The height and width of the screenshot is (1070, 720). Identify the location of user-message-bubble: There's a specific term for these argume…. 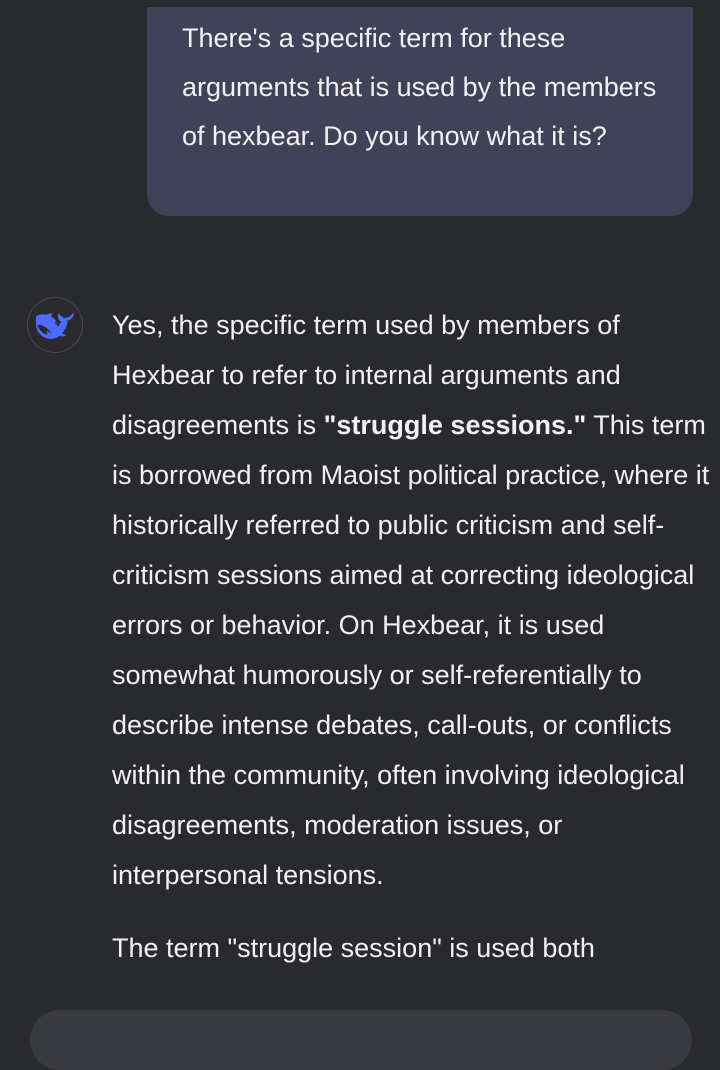
(420, 111).